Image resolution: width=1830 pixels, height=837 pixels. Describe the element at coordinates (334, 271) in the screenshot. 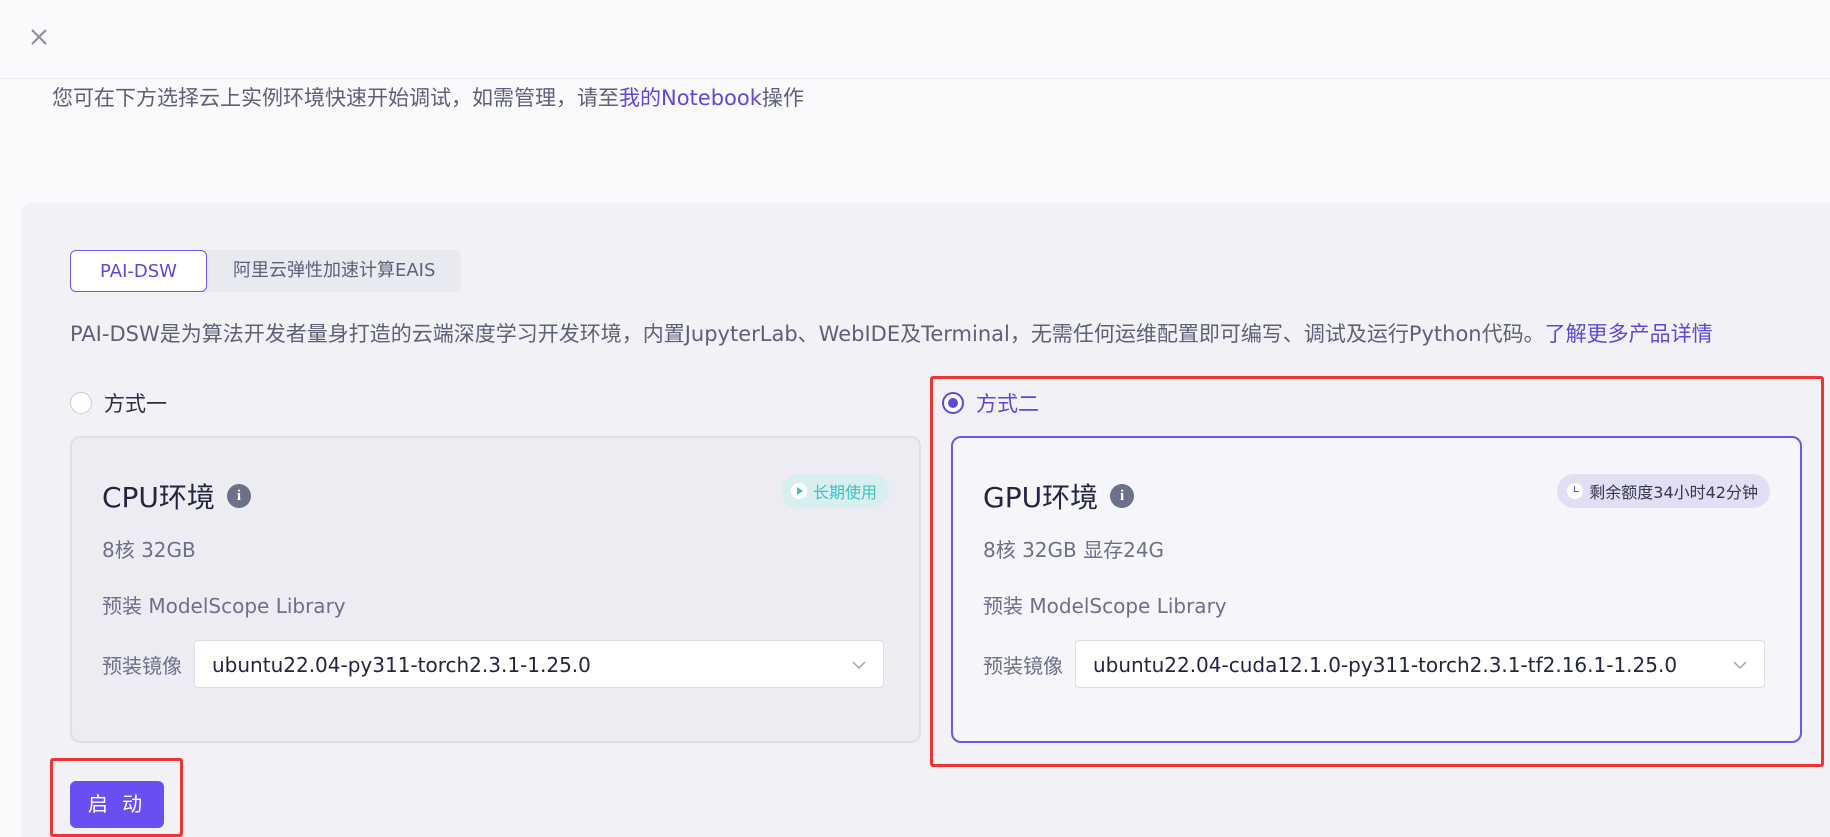

I see `tab-eais: 阿里云弹性加速计算EAIS` at that location.